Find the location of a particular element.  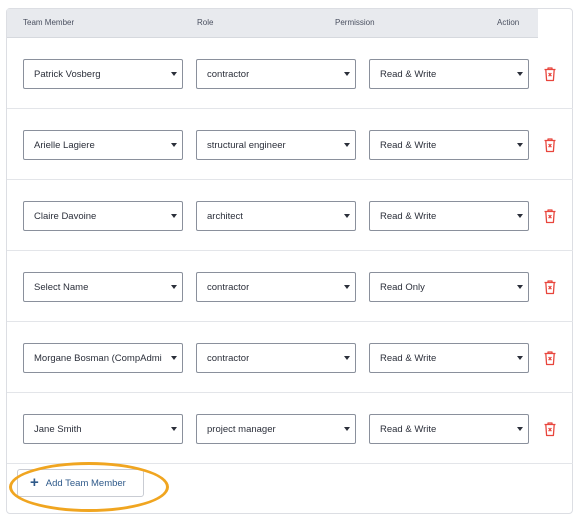

highlight-annotation is located at coordinates (89, 487).